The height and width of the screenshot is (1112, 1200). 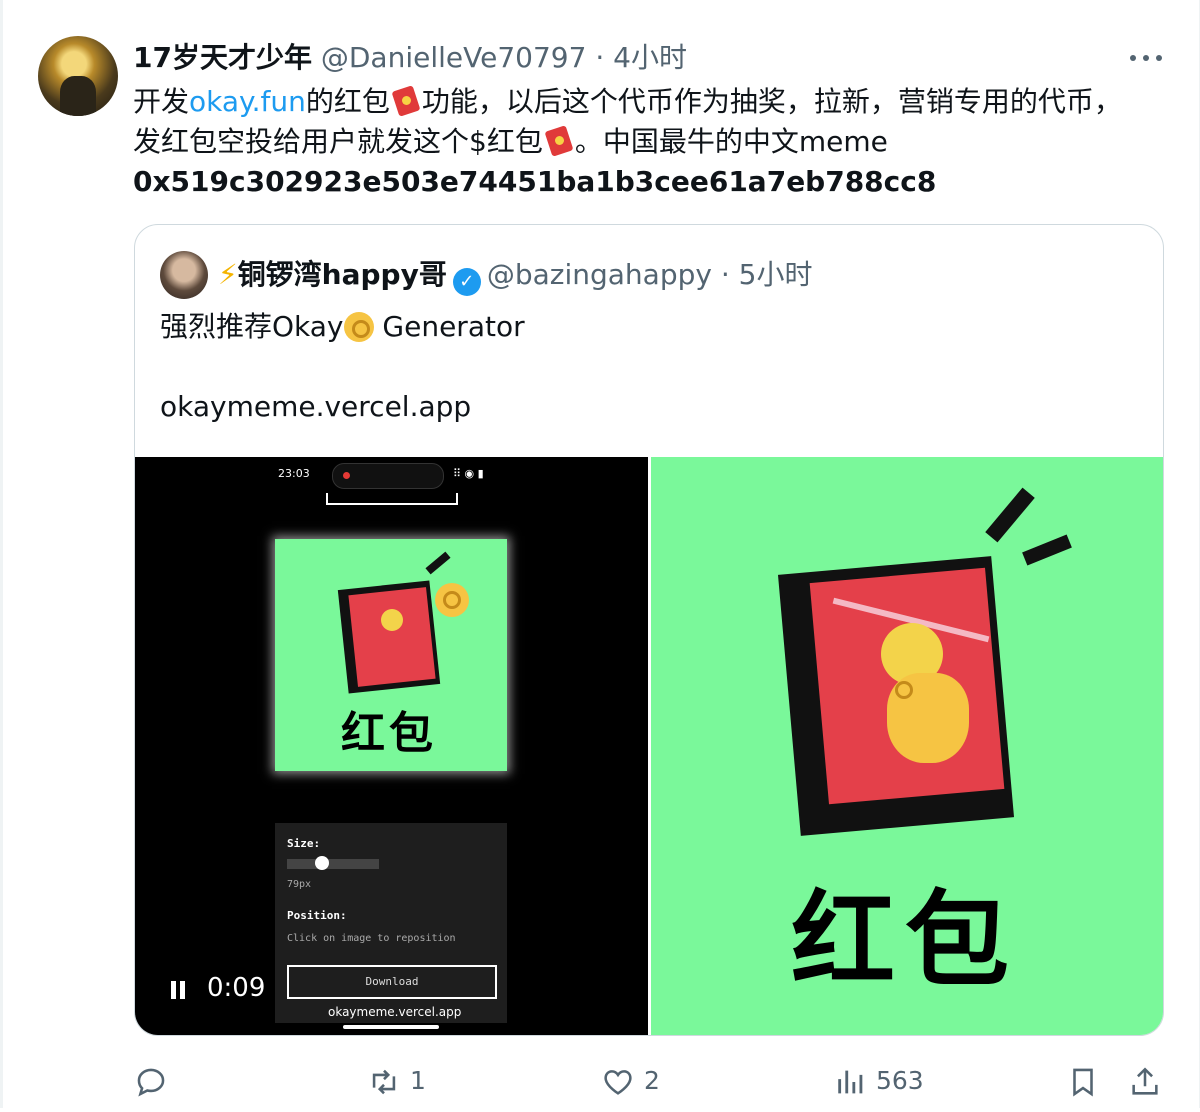 I want to click on quoted-avatar, so click(x=184, y=275).